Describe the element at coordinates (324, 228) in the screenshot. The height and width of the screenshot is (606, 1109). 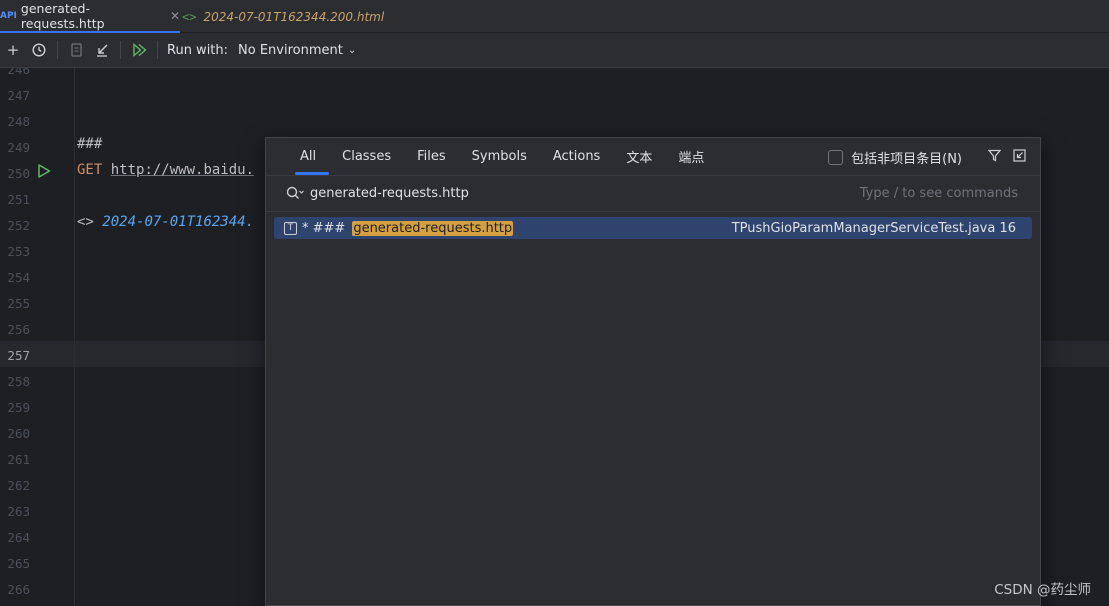
I see `result-prefix: * ###` at that location.